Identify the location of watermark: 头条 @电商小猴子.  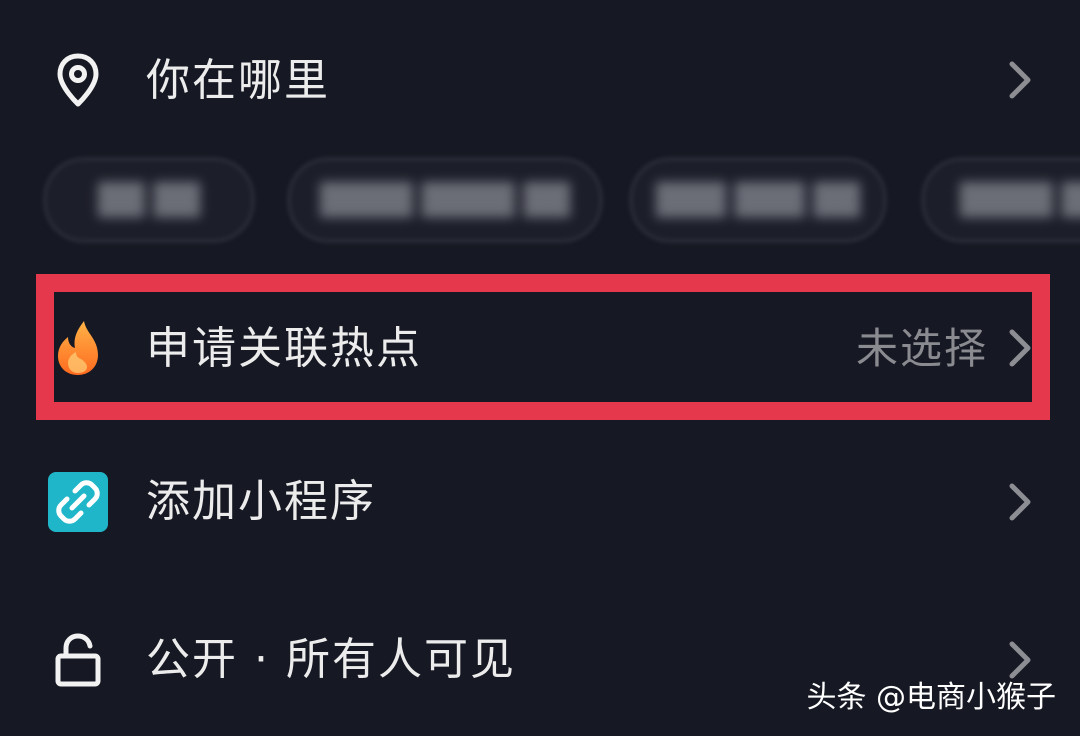
(931, 697).